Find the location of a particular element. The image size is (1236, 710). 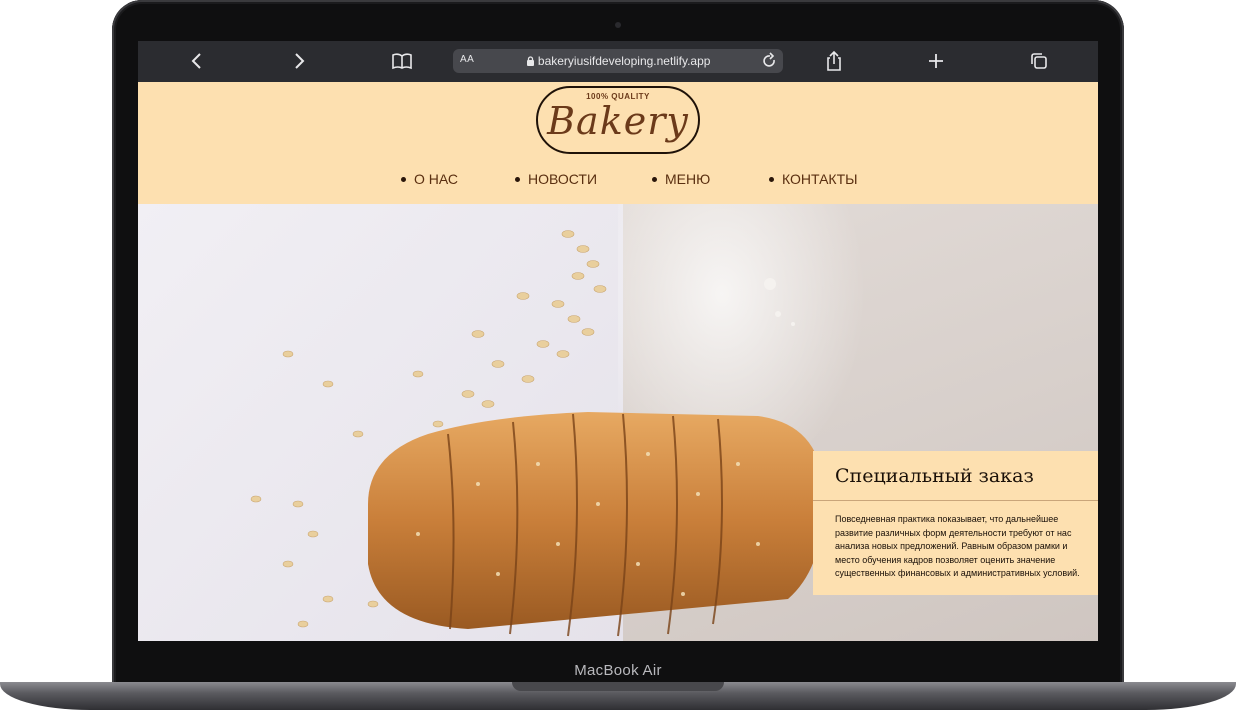

tabs-icon is located at coordinates (1039, 61).